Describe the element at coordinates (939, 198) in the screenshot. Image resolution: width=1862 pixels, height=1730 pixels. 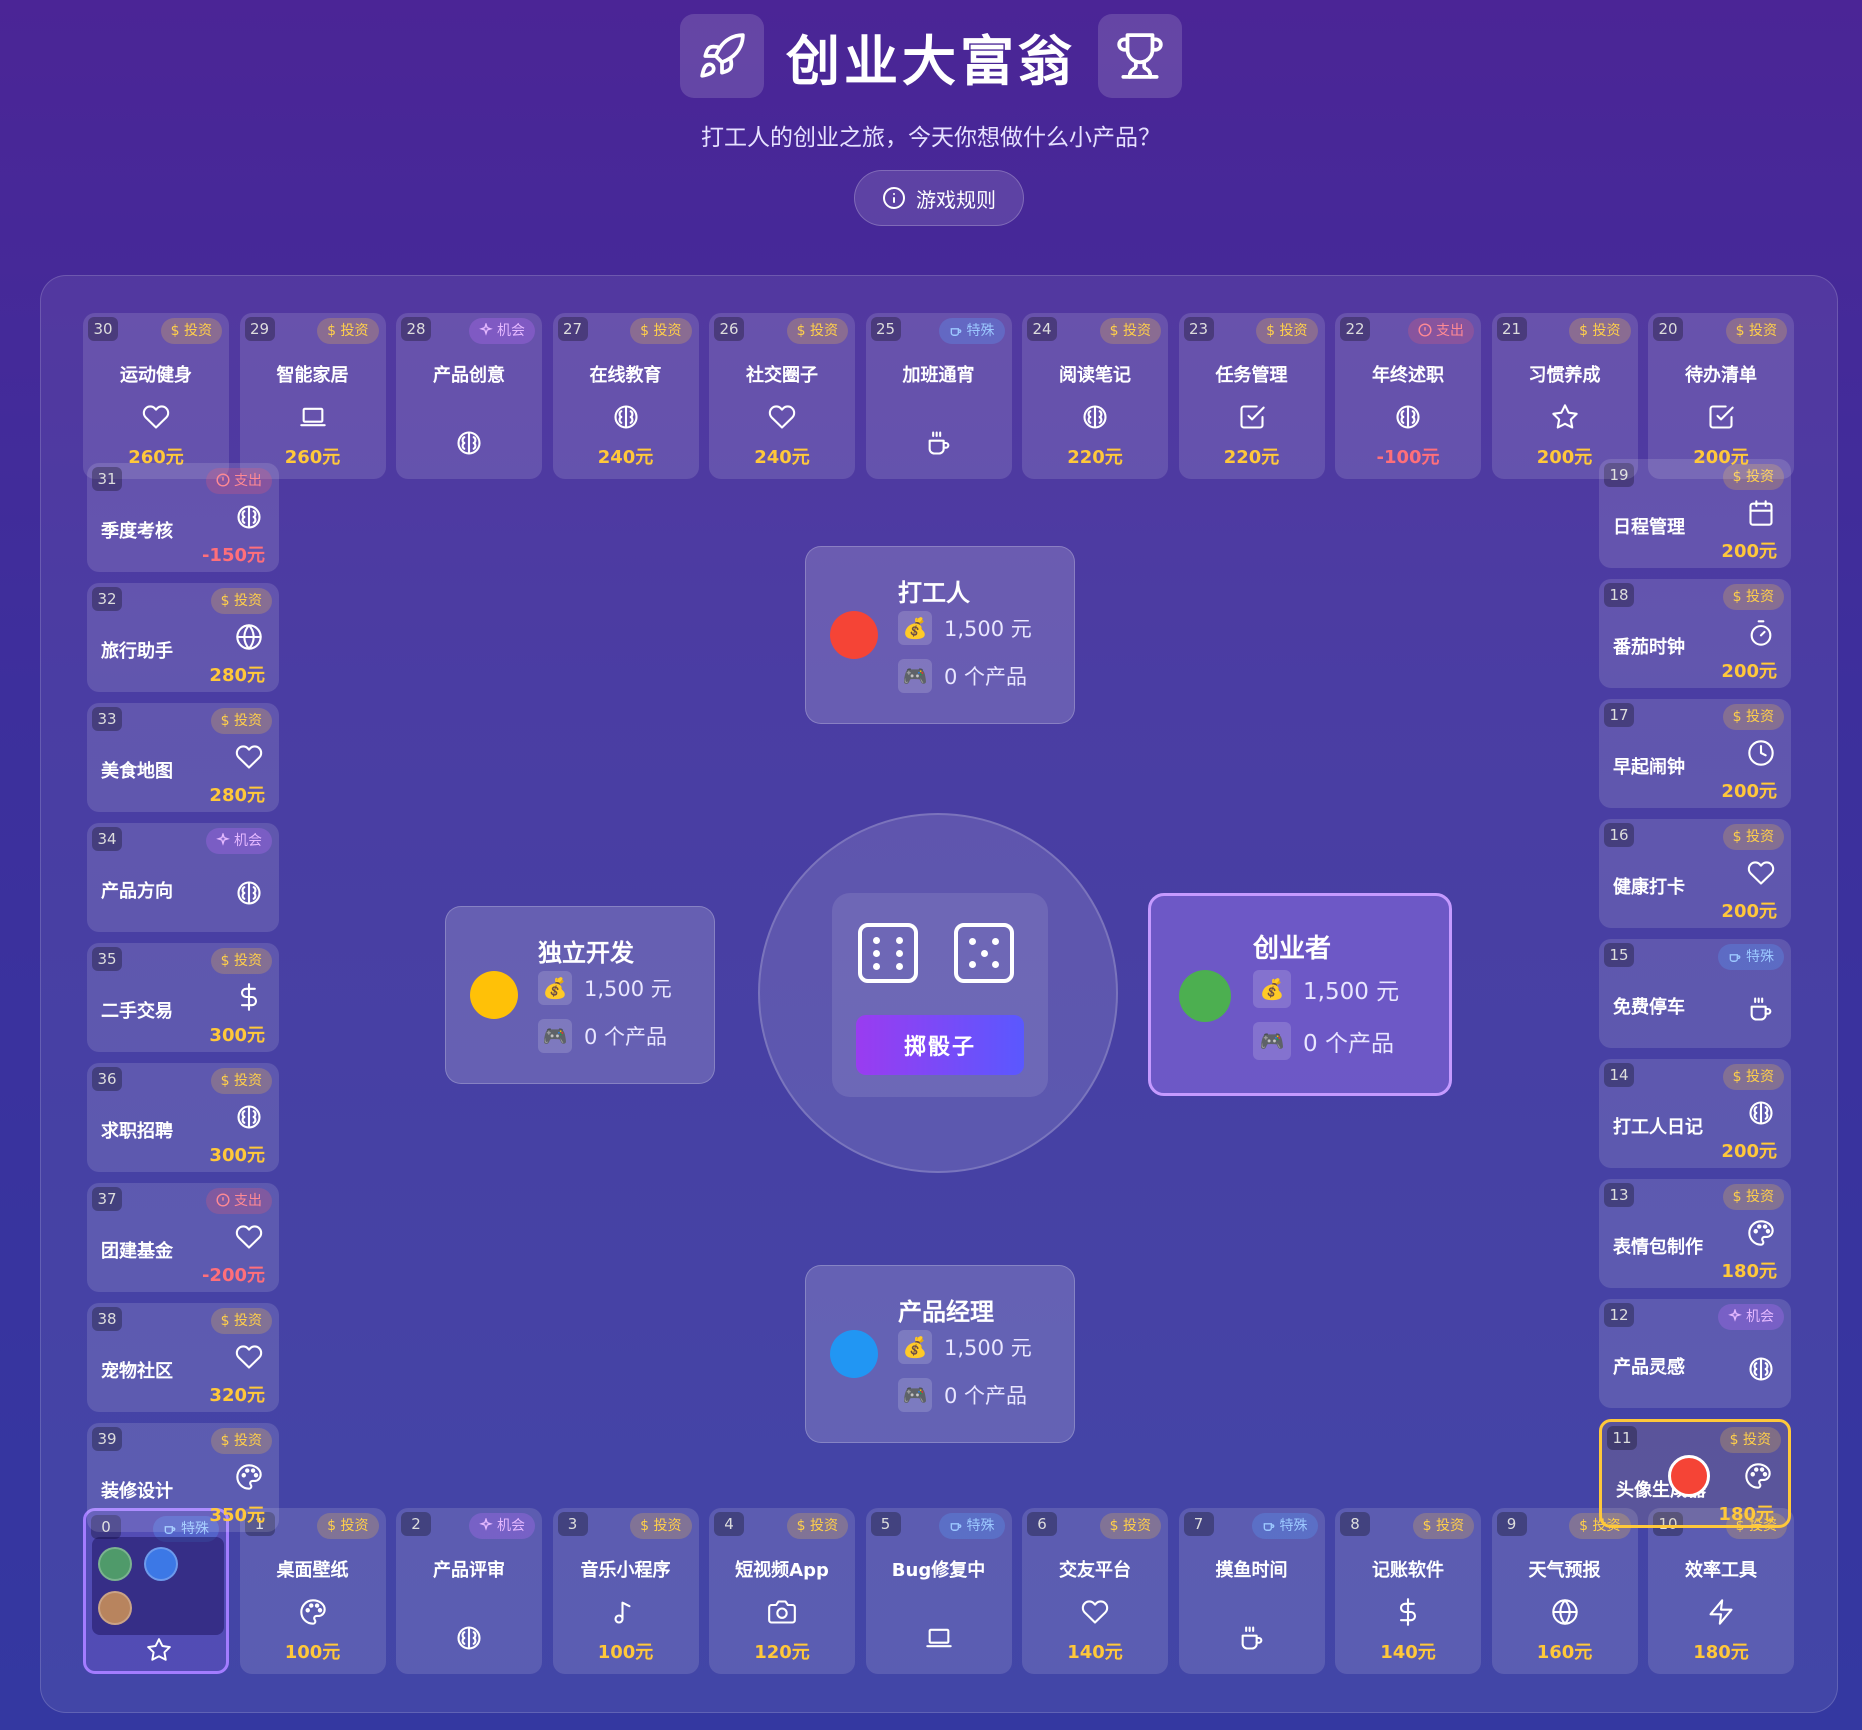
I see `rules-button: 游戏规则` at that location.